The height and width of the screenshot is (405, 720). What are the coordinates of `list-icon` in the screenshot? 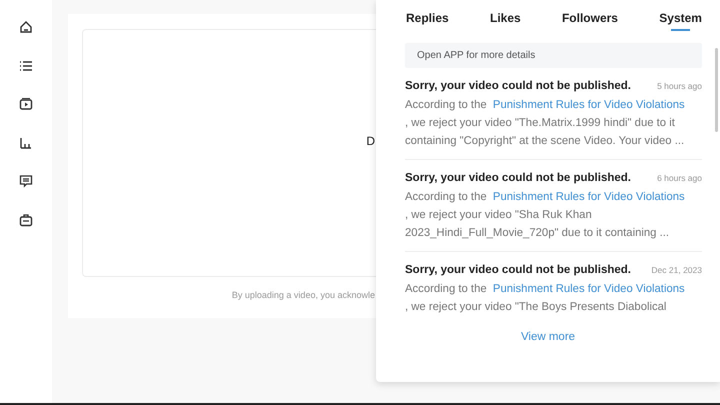 It's located at (26, 65).